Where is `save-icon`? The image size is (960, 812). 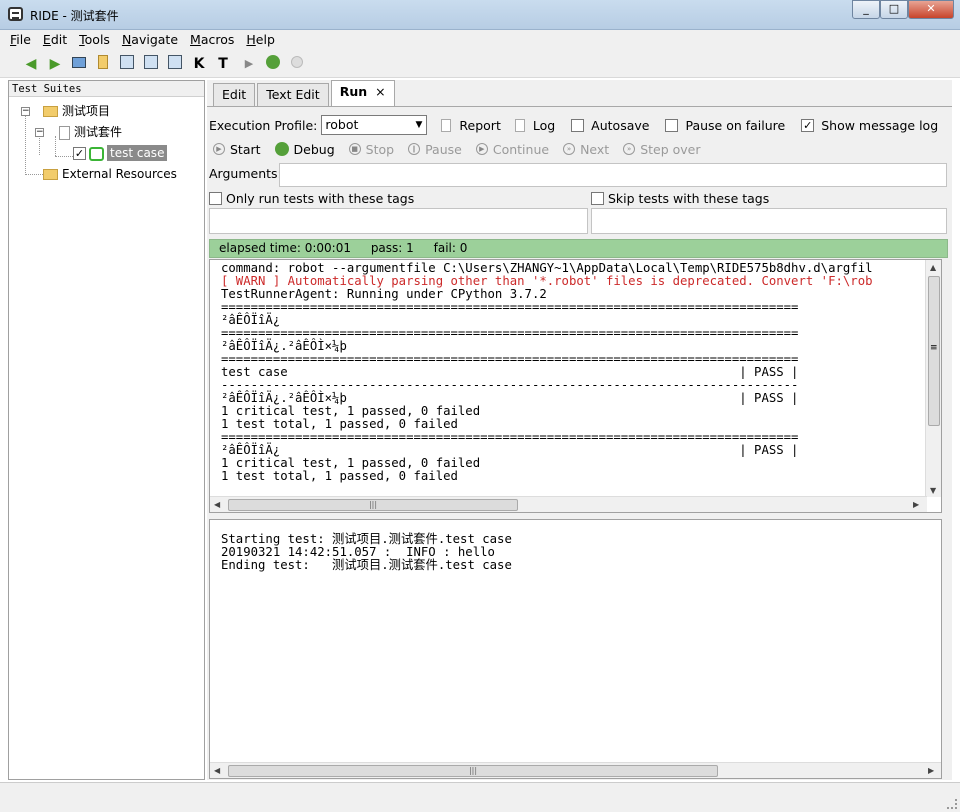
save-icon is located at coordinates (127, 64).